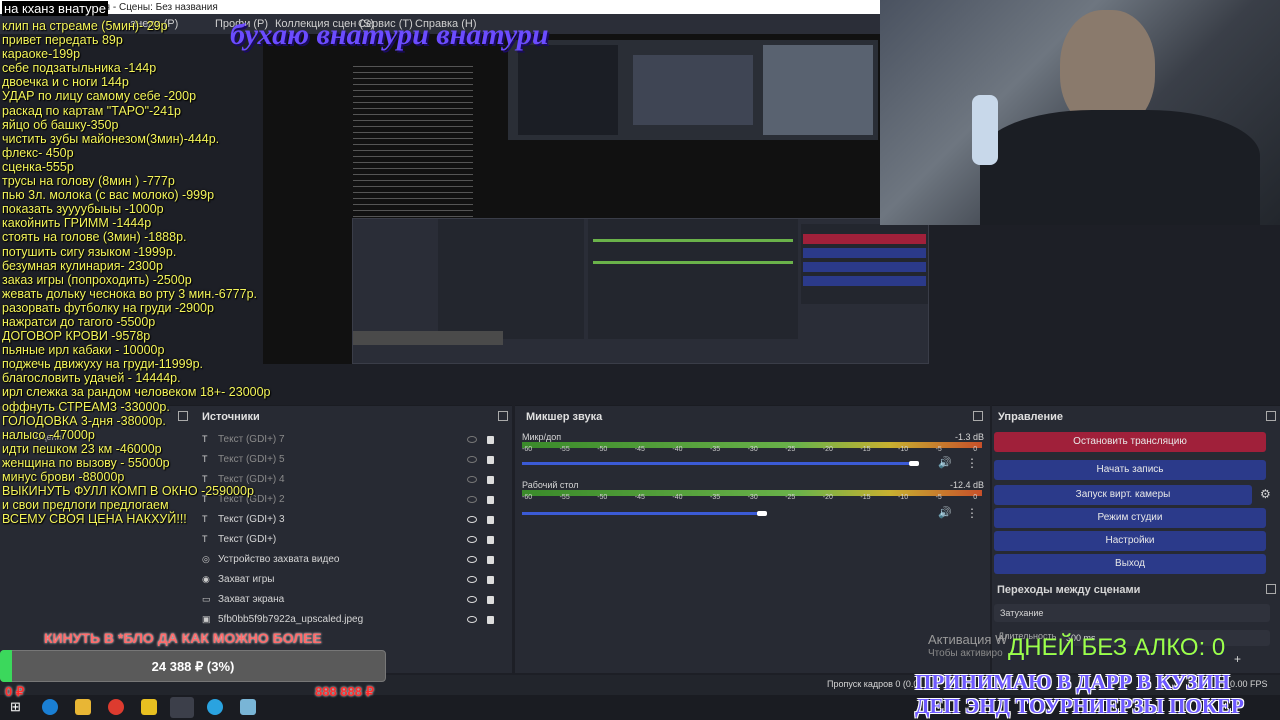 Image resolution: width=1280 pixels, height=720 pixels. I want to click on overlay-title: на кханз внатуре, so click(55, 8).